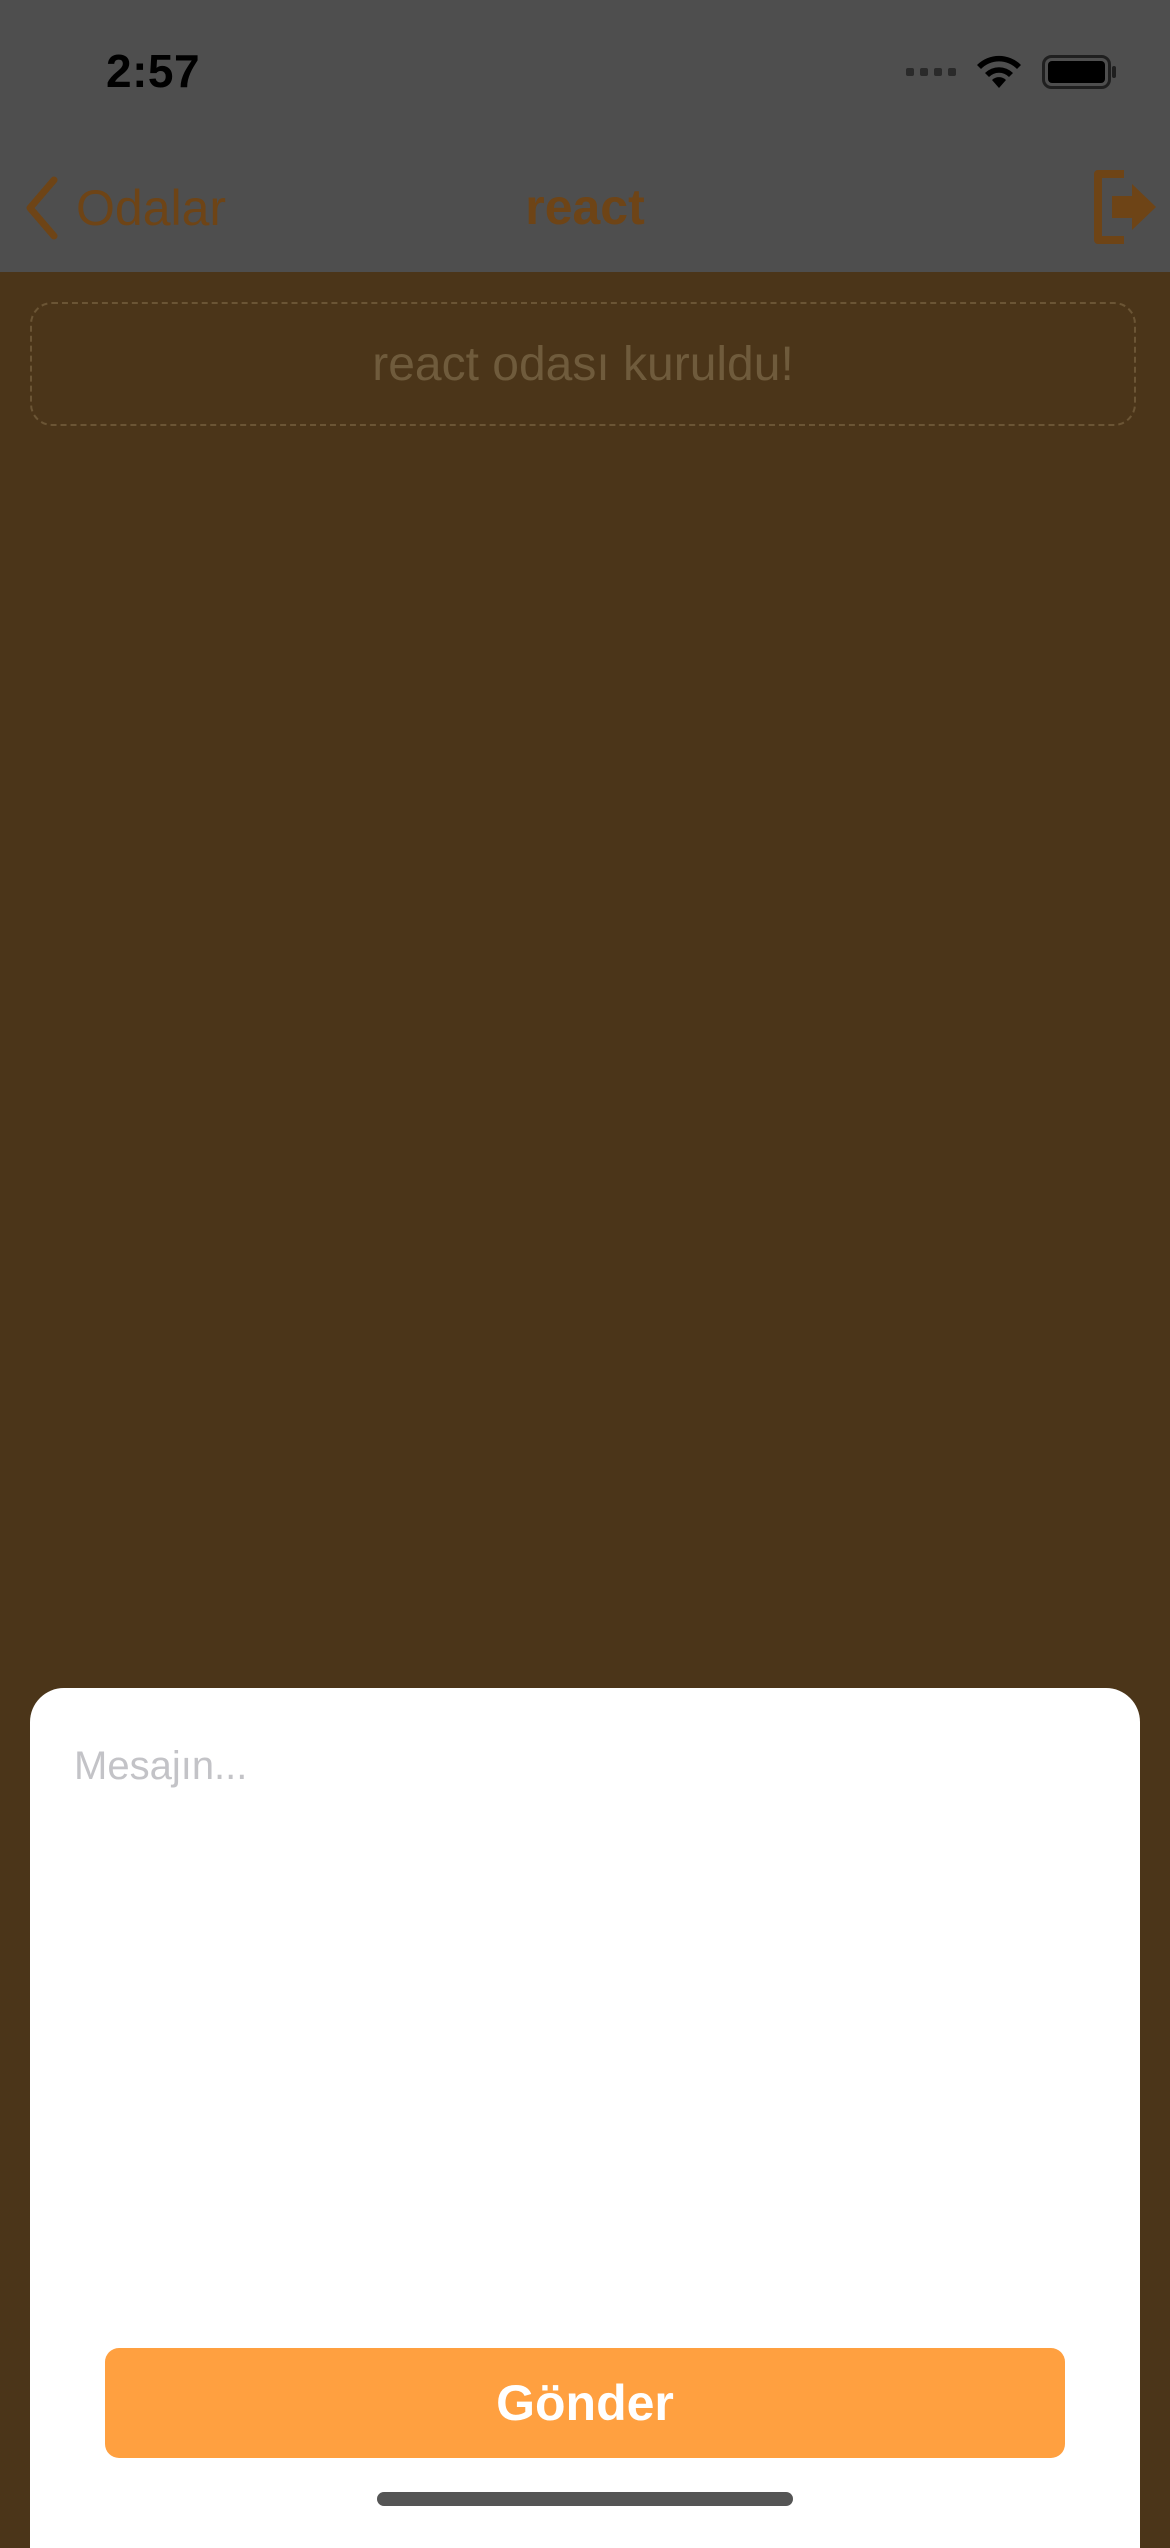 This screenshot has height=2548, width=1170. Describe the element at coordinates (585, 2499) in the screenshot. I see `home-indicator` at that location.